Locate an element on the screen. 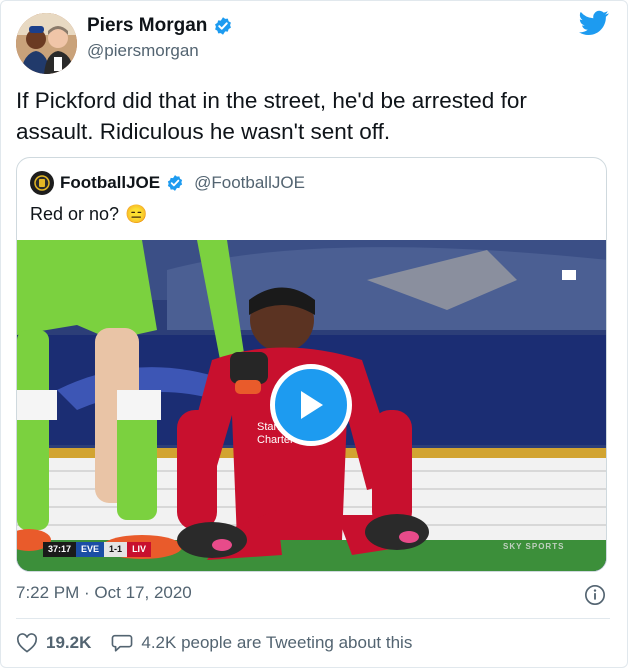 The image size is (630, 670). author-name-row: Piers Morgan is located at coordinates (160, 26).